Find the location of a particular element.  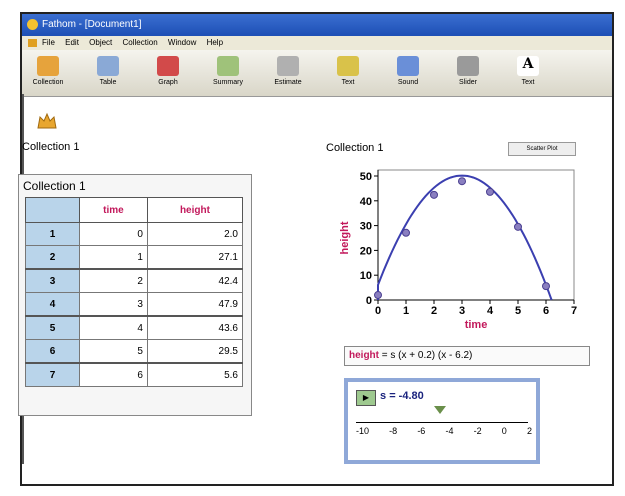

toolbar-table-button: Table is located at coordinates (108, 73).